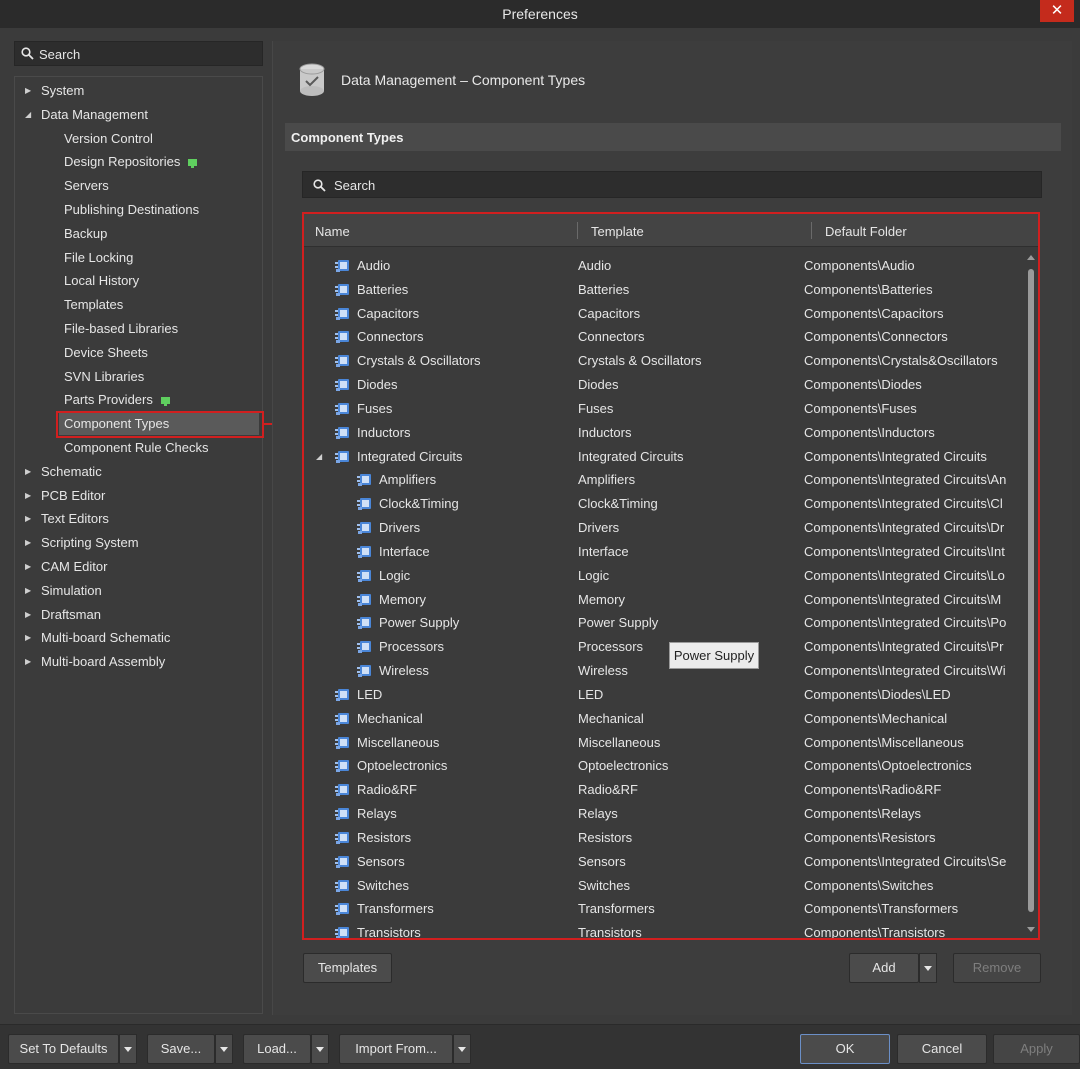  What do you see at coordinates (224, 1049) in the screenshot?
I see `save-dropdown-chevron-icon` at bounding box center [224, 1049].